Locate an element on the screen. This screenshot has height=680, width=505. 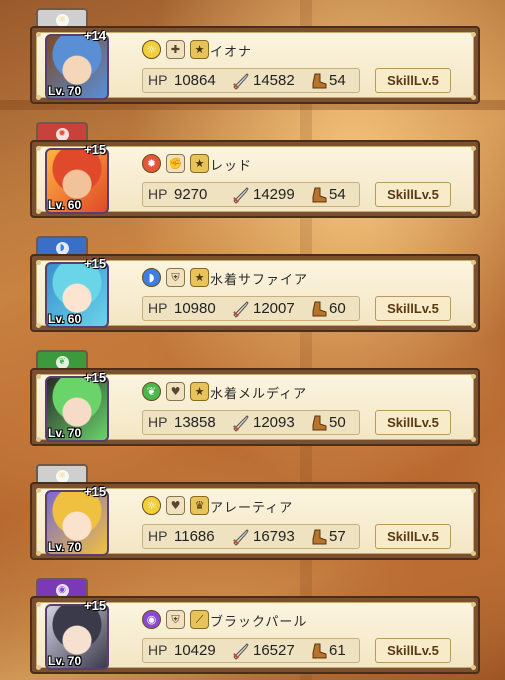
stats-bar: HP 11686 16793 57 is located at coordinates (251, 536).